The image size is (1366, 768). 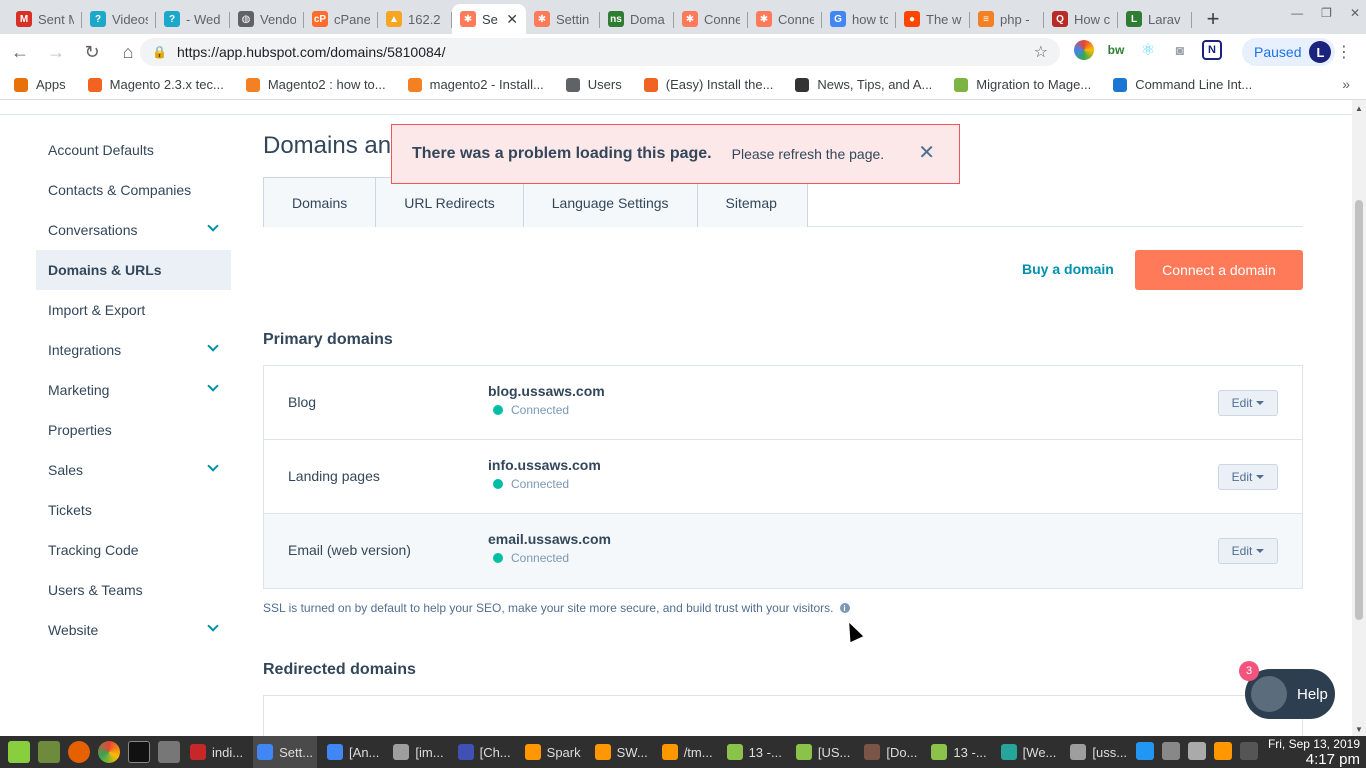 What do you see at coordinates (1287, 690) in the screenshot?
I see `help-chat-button: 3 Help` at bounding box center [1287, 690].